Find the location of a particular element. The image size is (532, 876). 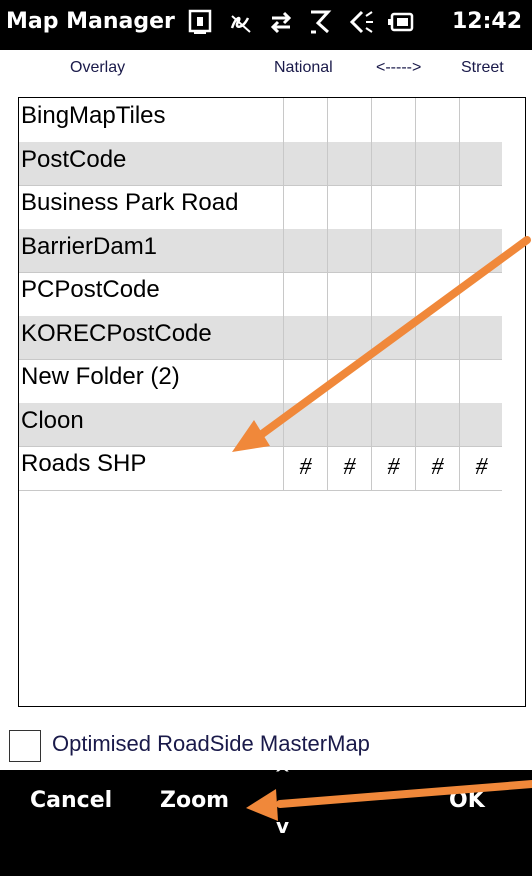

optimised-roadside-checkbox is located at coordinates (25, 746).